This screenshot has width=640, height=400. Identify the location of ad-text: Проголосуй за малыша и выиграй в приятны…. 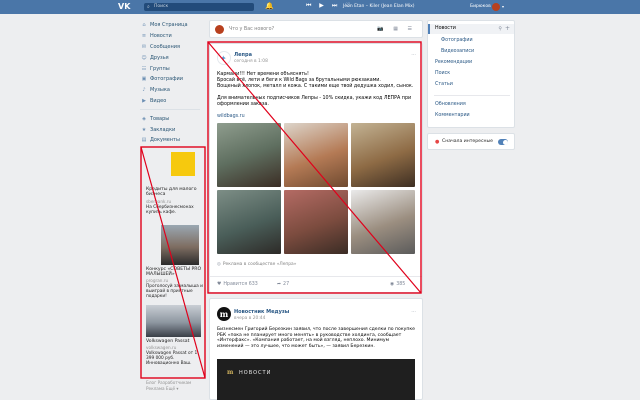
(174, 291).